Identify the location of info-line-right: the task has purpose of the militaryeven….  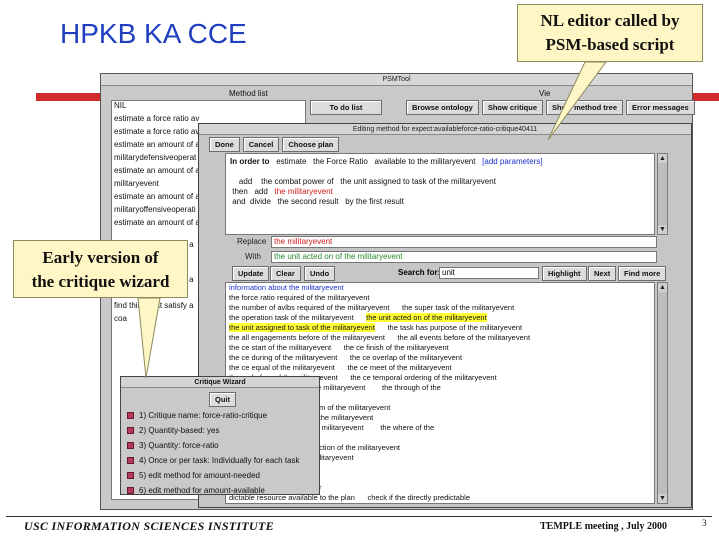
(454, 327).